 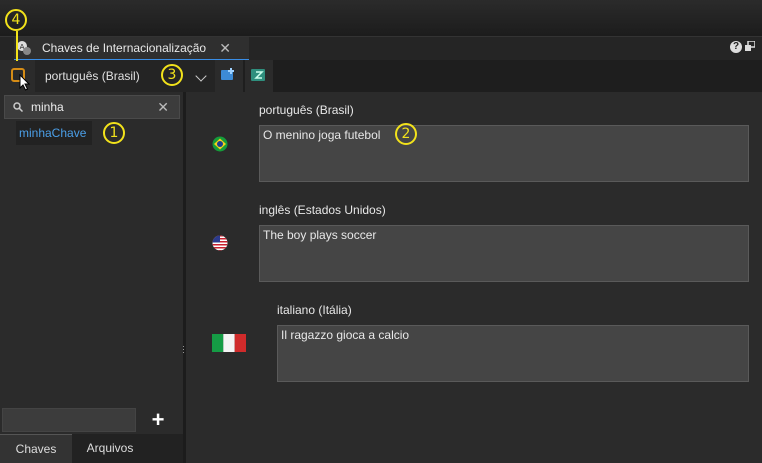 I want to click on language-select: português (Brasil), so click(x=125, y=76).